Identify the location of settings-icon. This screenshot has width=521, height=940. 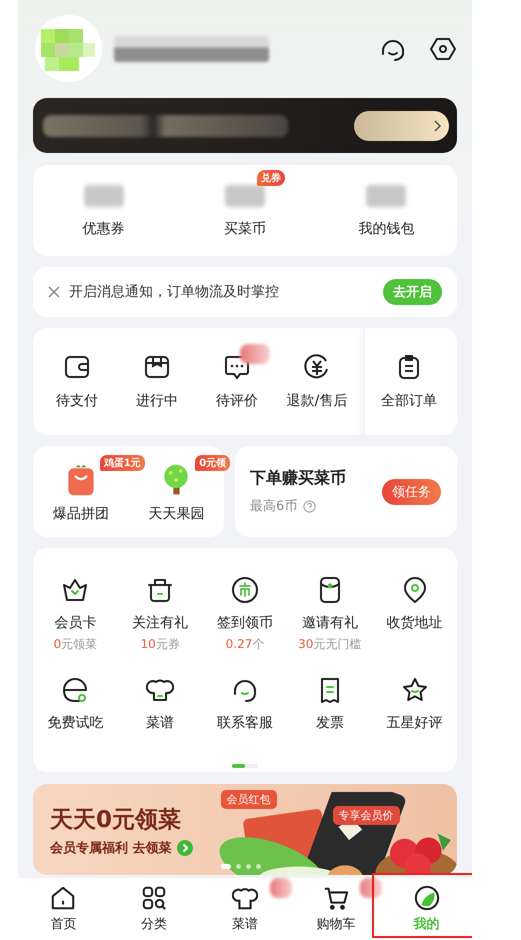
(443, 48).